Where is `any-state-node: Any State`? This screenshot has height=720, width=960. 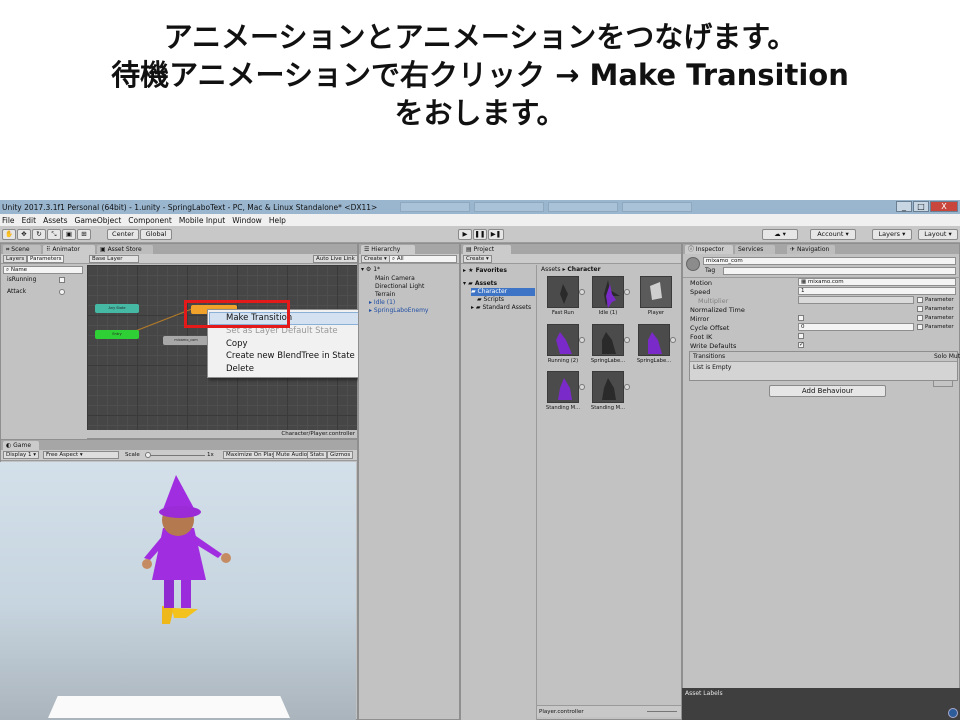 any-state-node: Any State is located at coordinates (117, 308).